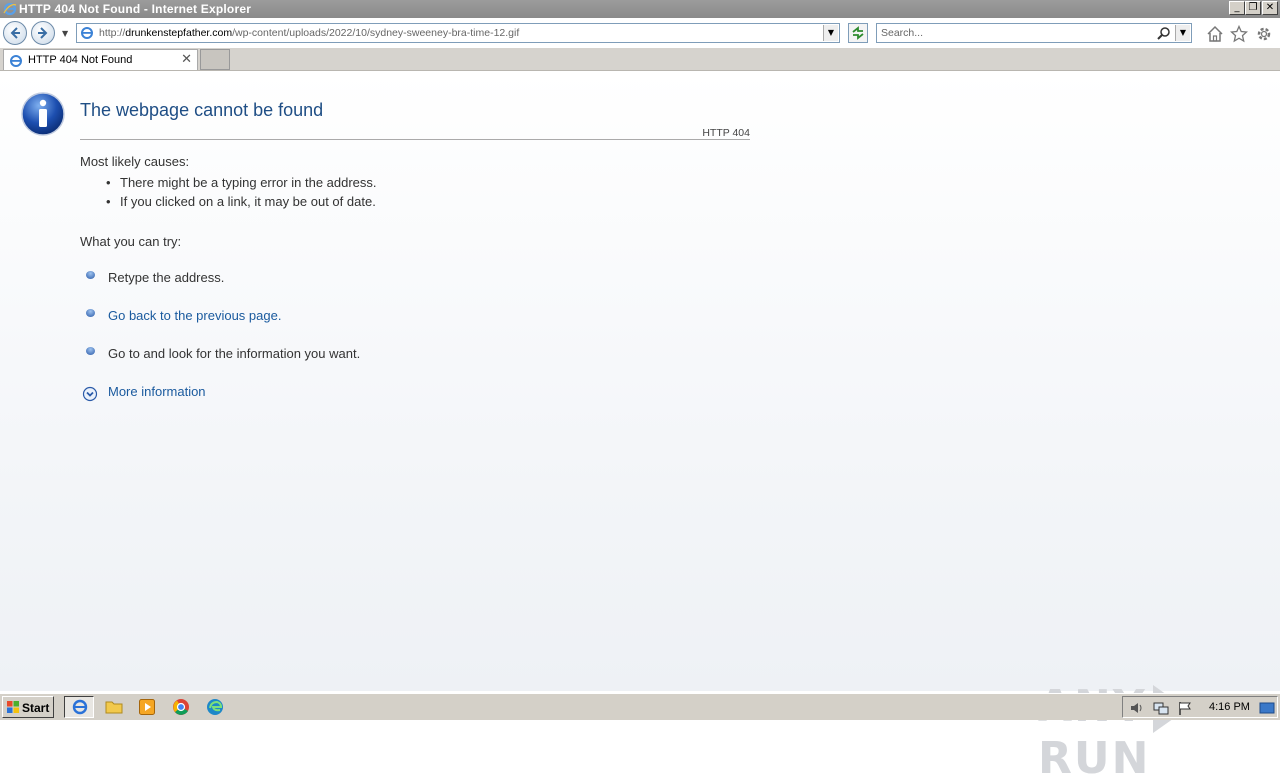 The image size is (1280, 784). What do you see at coordinates (1094, 758) in the screenshot?
I see `watermark-right: RUN` at bounding box center [1094, 758].